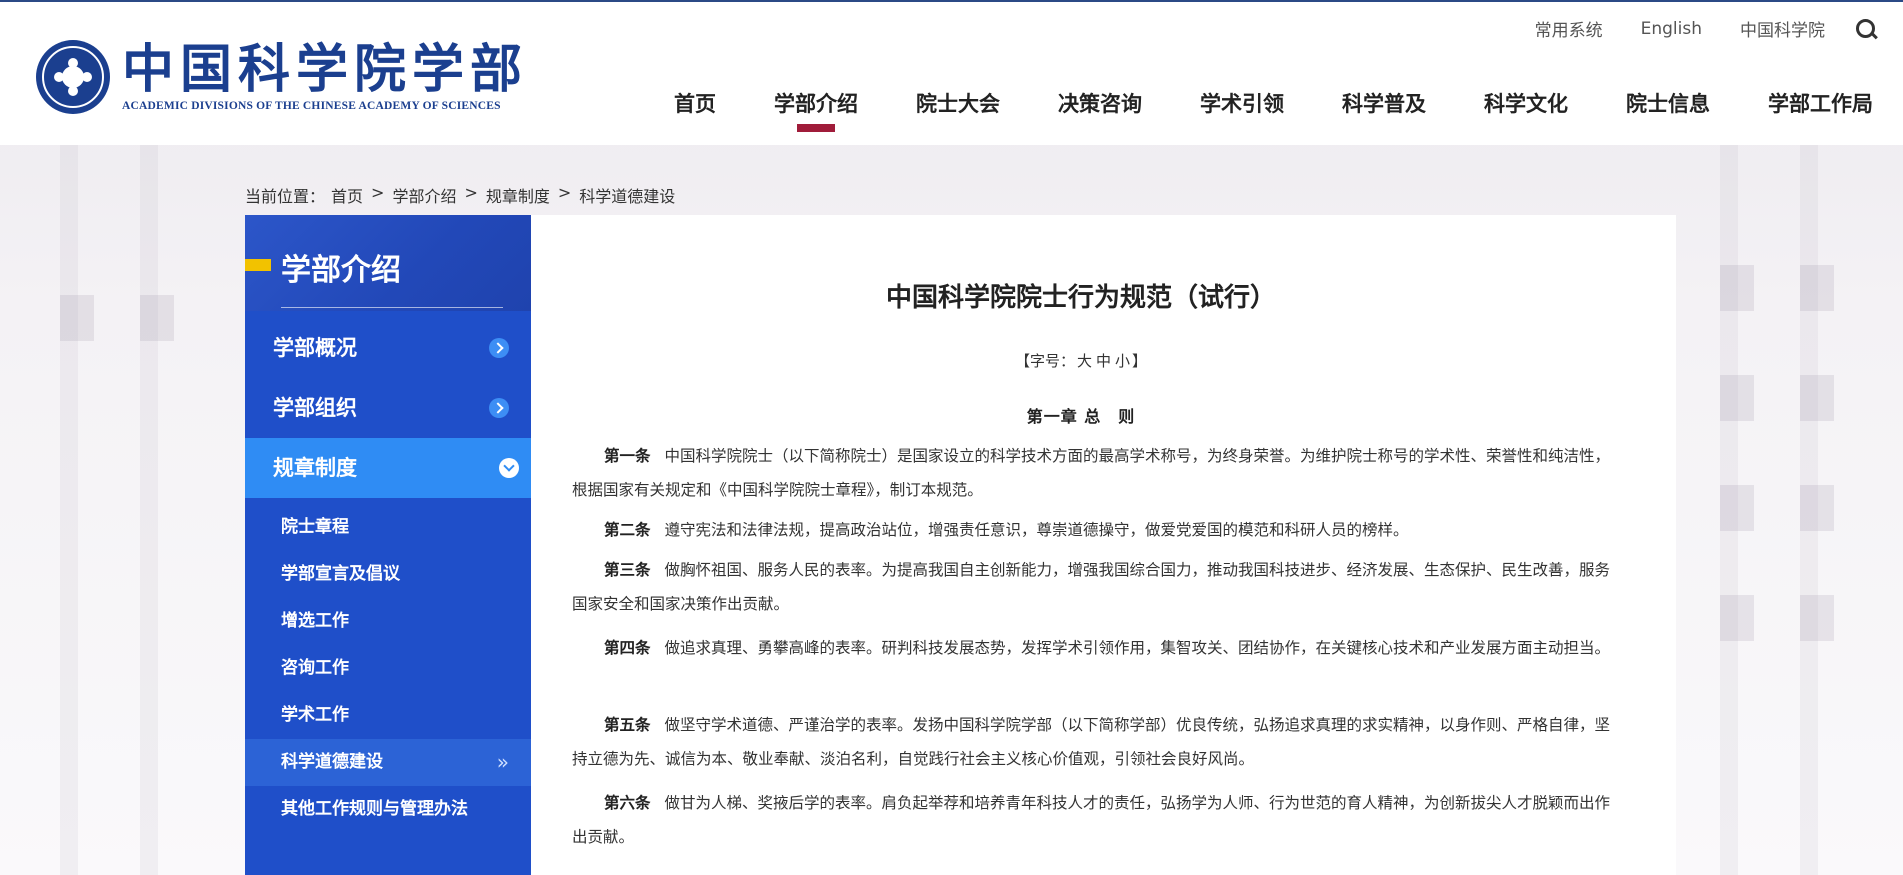 The height and width of the screenshot is (875, 1903). Describe the element at coordinates (627, 803) in the screenshot. I see `article-label: 第六条` at that location.